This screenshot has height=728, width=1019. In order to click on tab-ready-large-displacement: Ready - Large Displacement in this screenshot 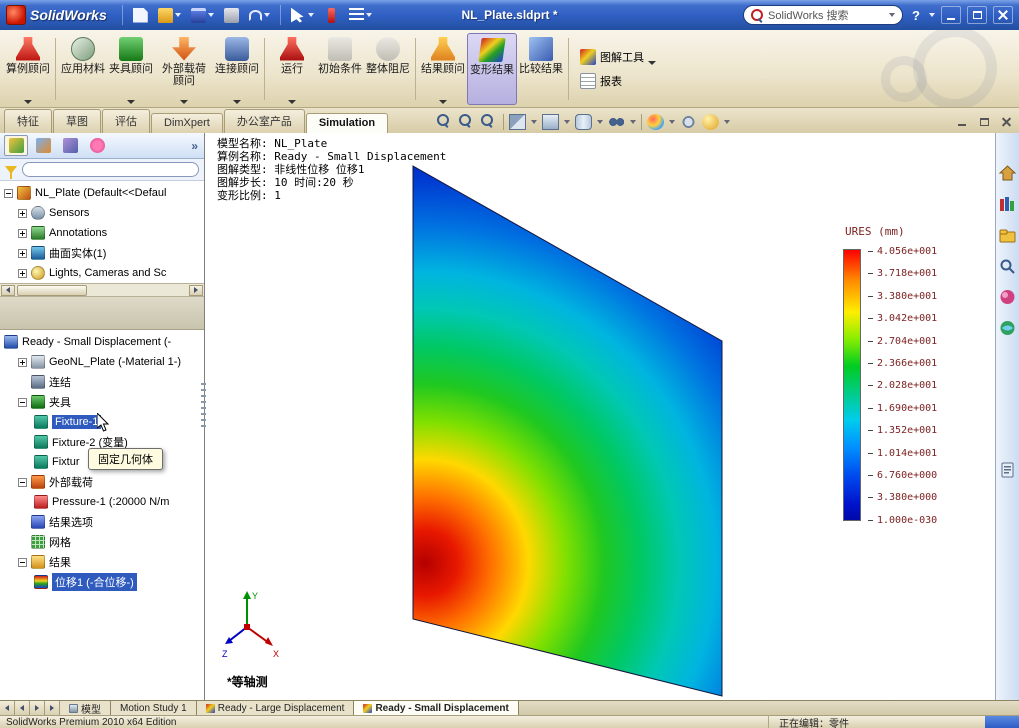, I will do `click(275, 708)`.